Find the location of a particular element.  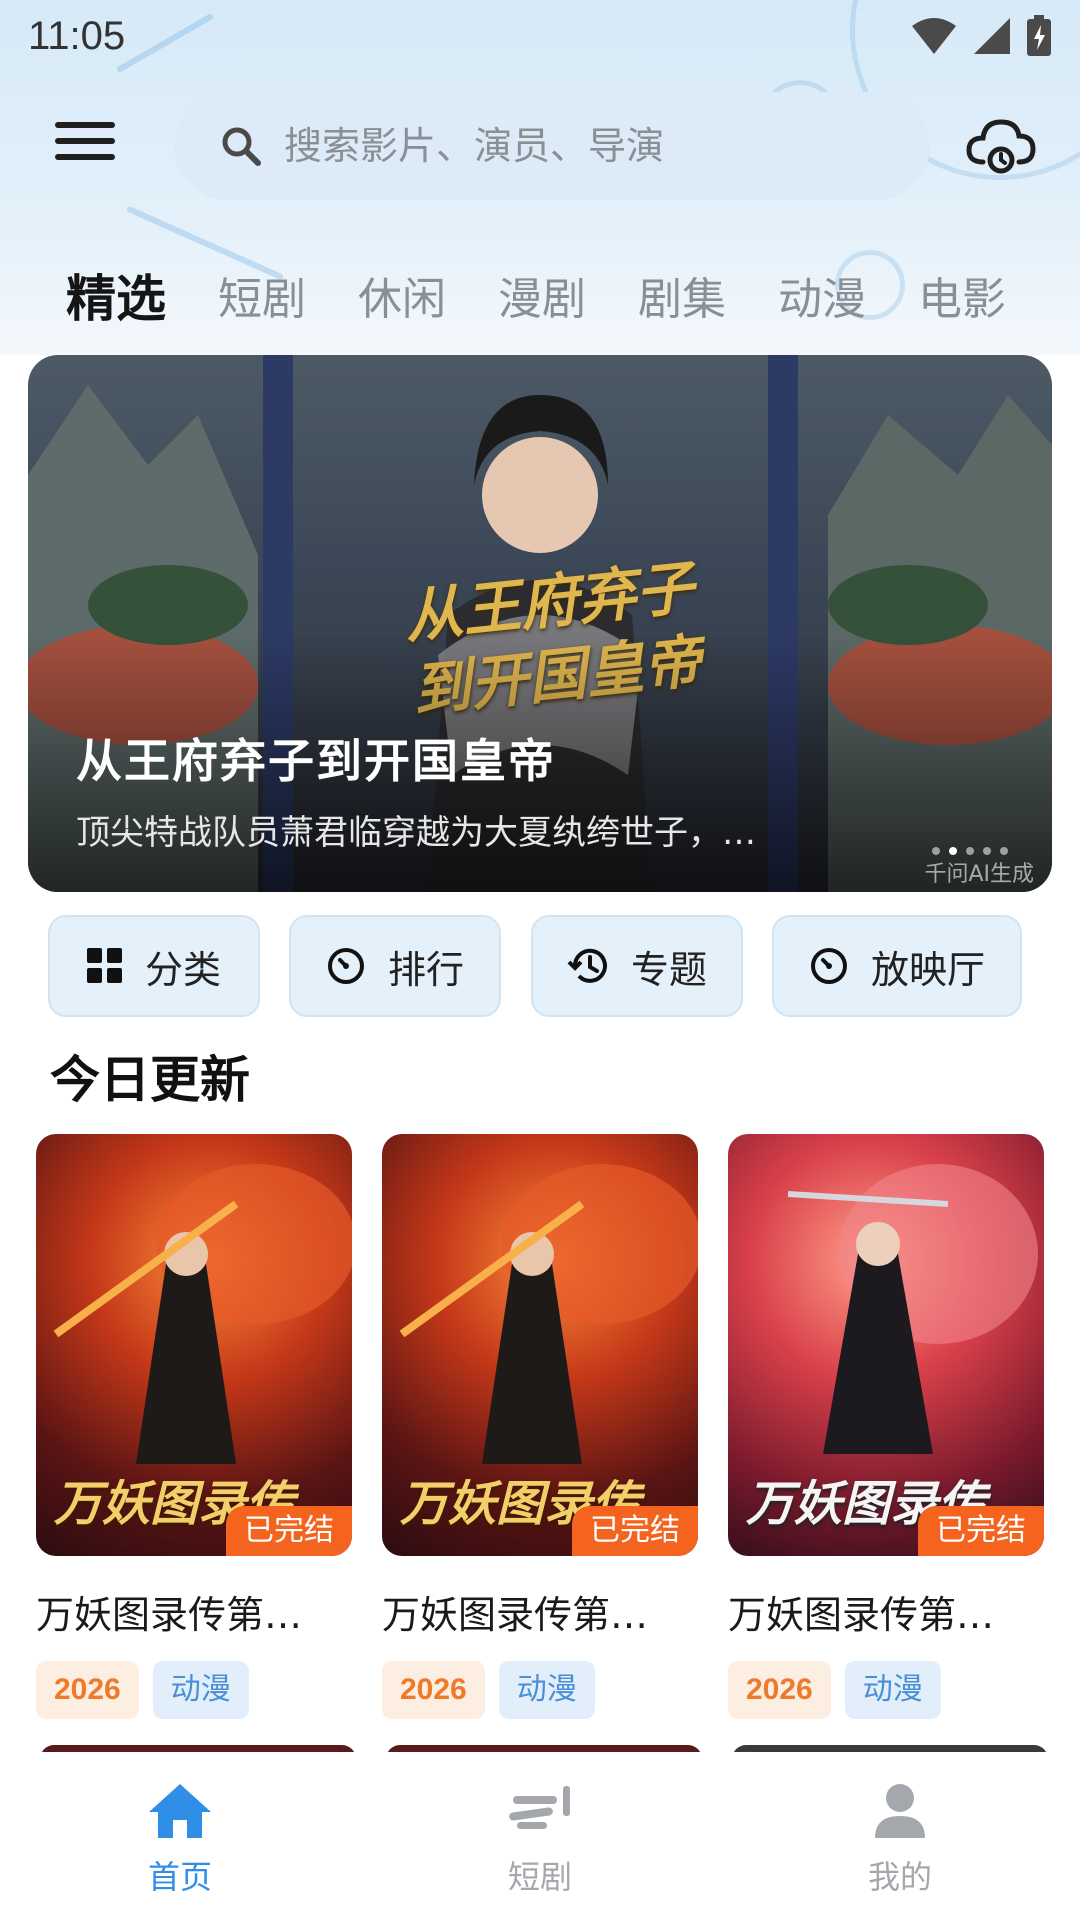

tab-short-drama: 短剧 is located at coordinates (262, 295).